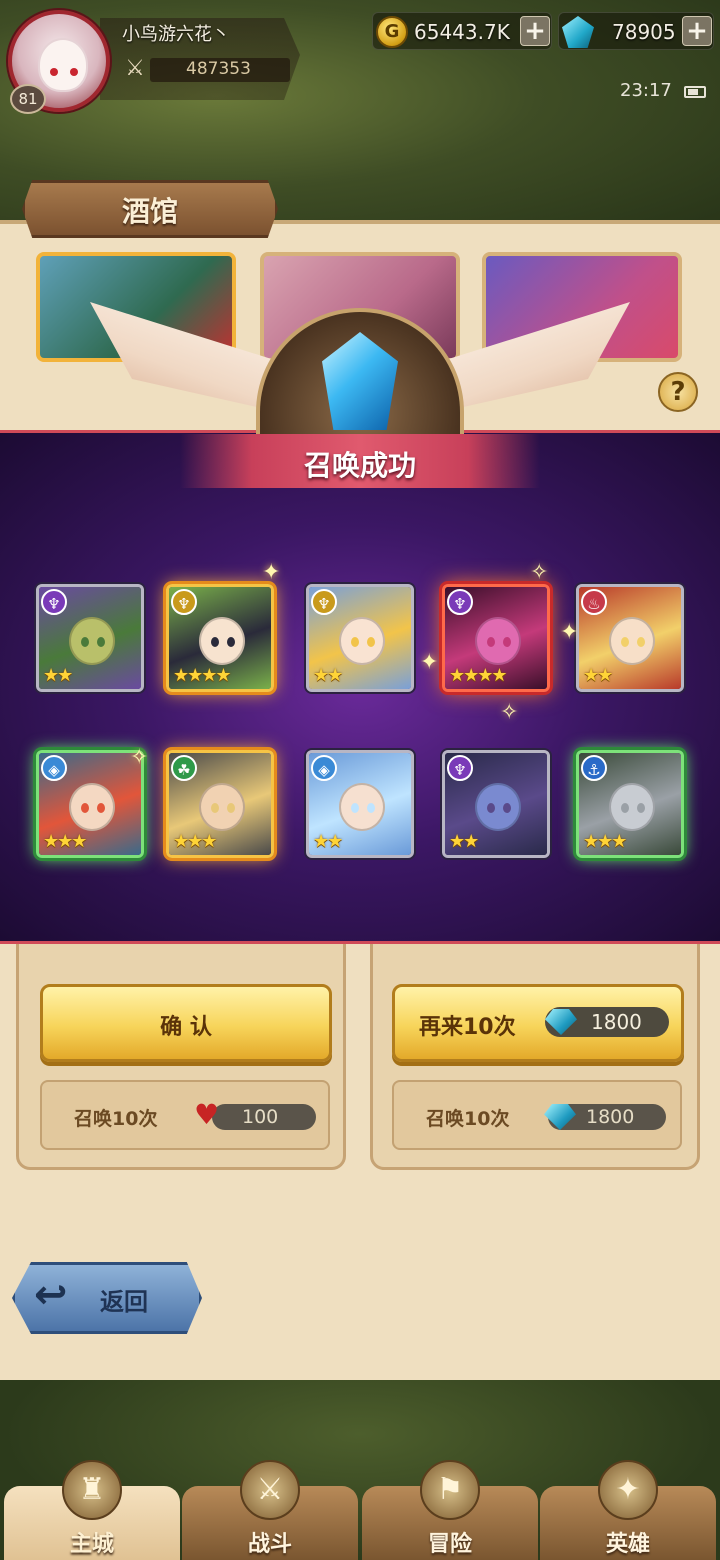  Describe the element at coordinates (450, 1490) in the screenshot. I see `map-icon: ⚑` at that location.